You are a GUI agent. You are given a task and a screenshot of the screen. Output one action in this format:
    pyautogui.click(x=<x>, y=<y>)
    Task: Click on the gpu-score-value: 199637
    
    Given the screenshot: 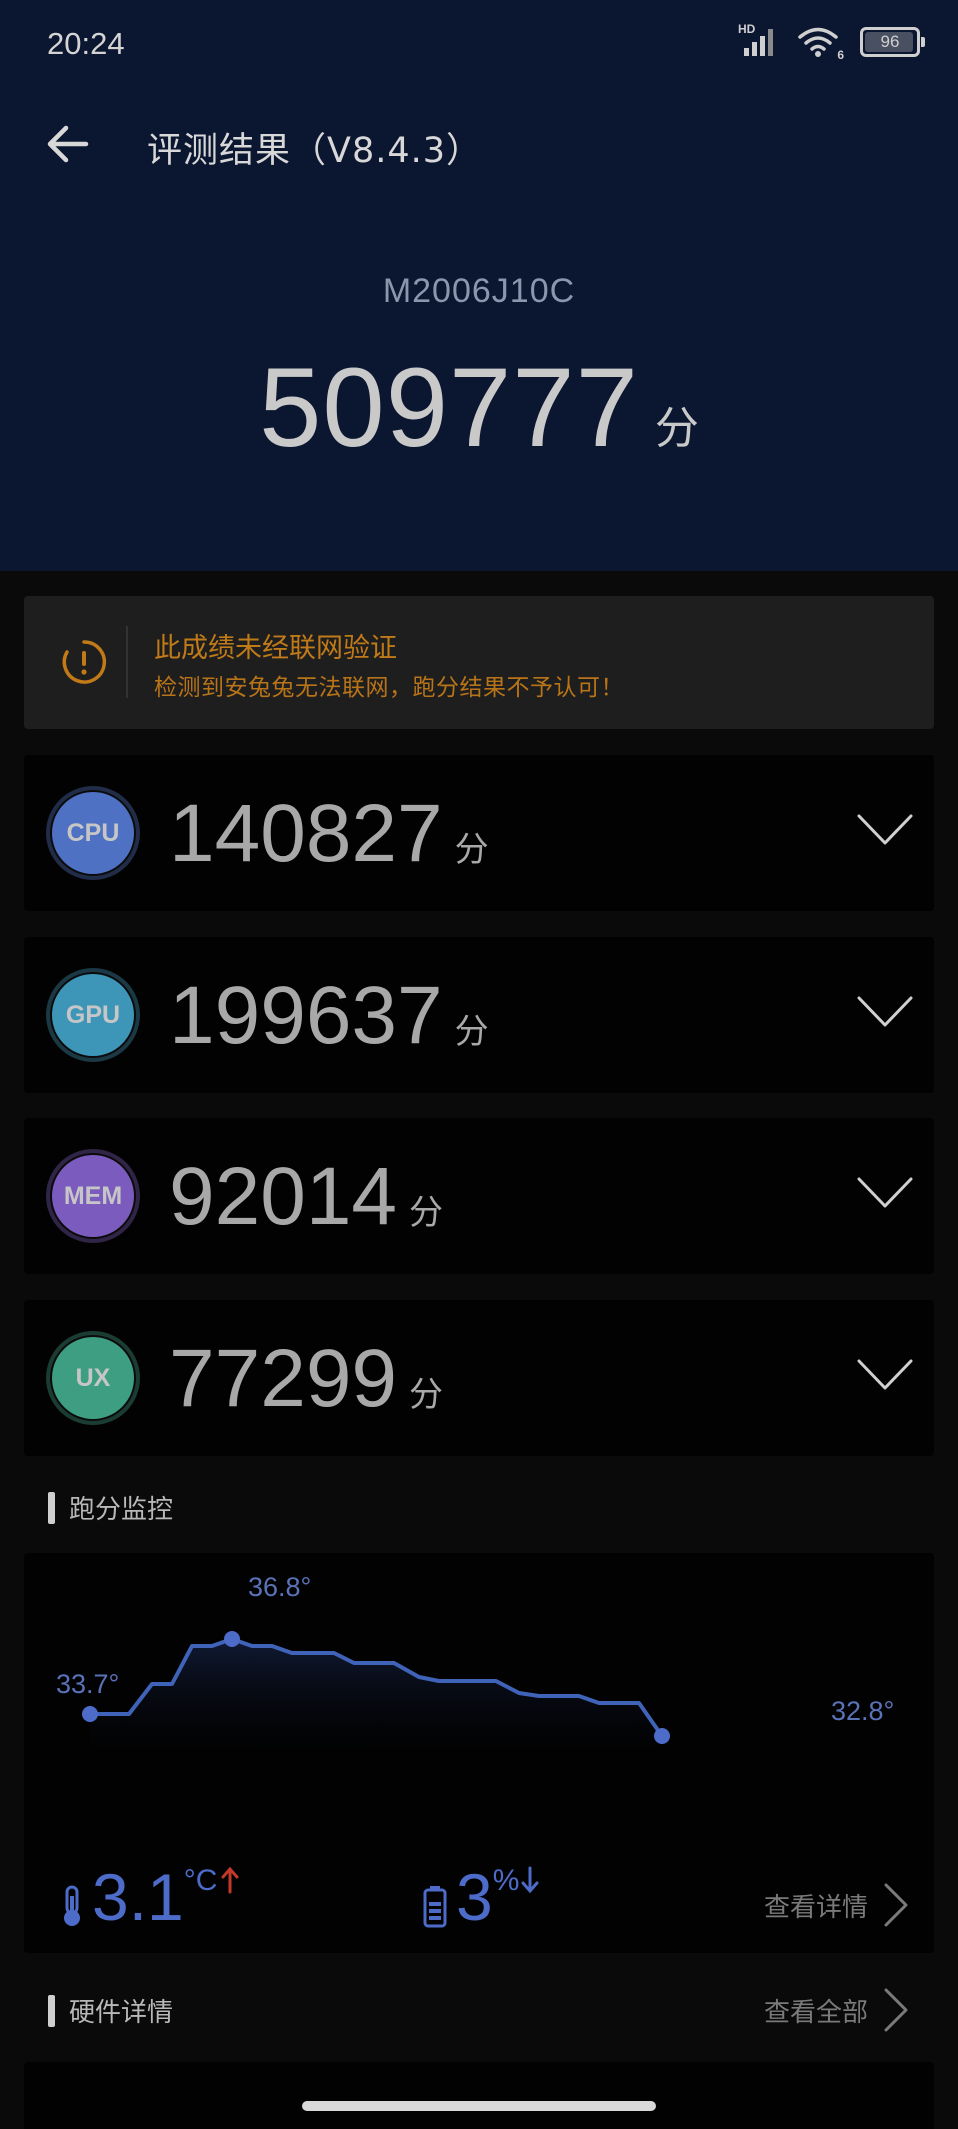 What is the action you would take?
    pyautogui.click(x=306, y=1015)
    